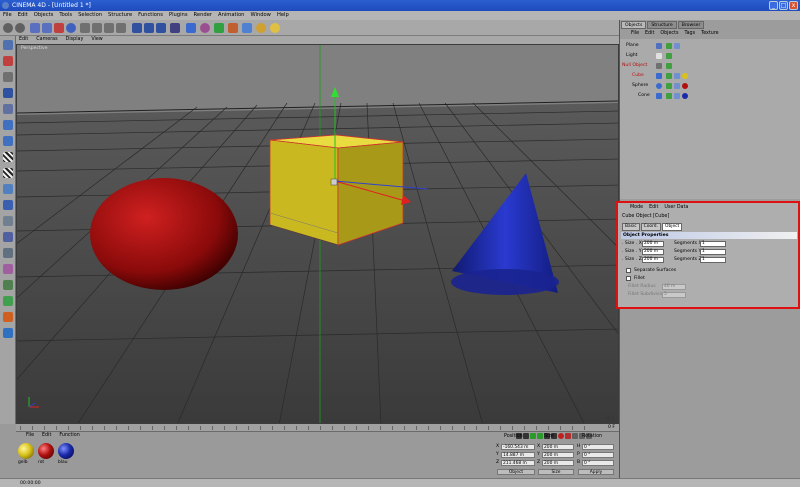  What do you see at coordinates (556, 472) in the screenshot?
I see `size-mode-select: Size` at bounding box center [556, 472].